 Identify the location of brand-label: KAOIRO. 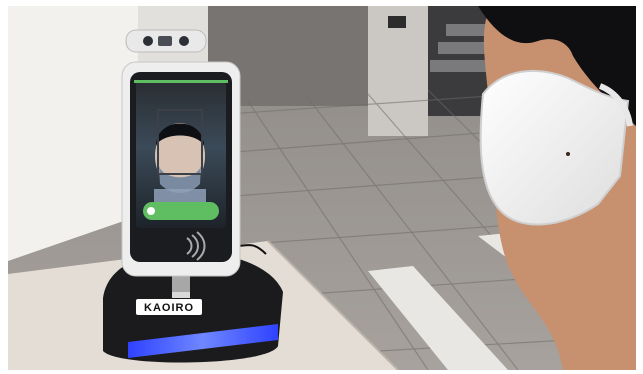
(169, 308).